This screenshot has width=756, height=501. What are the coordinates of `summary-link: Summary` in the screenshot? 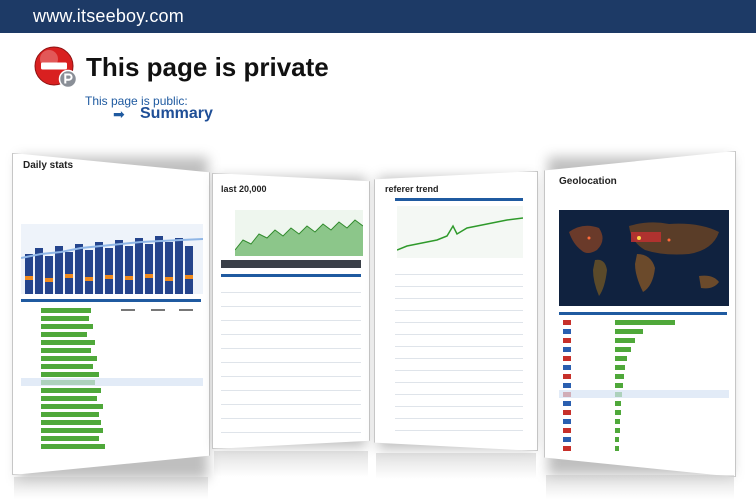 It's located at (176, 114).